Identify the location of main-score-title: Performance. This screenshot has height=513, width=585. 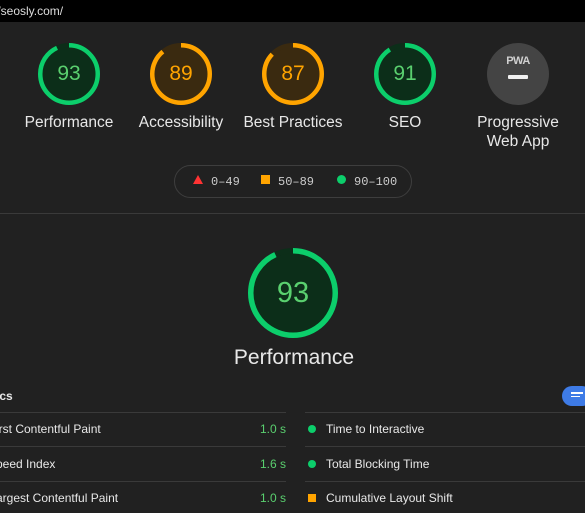
(294, 357).